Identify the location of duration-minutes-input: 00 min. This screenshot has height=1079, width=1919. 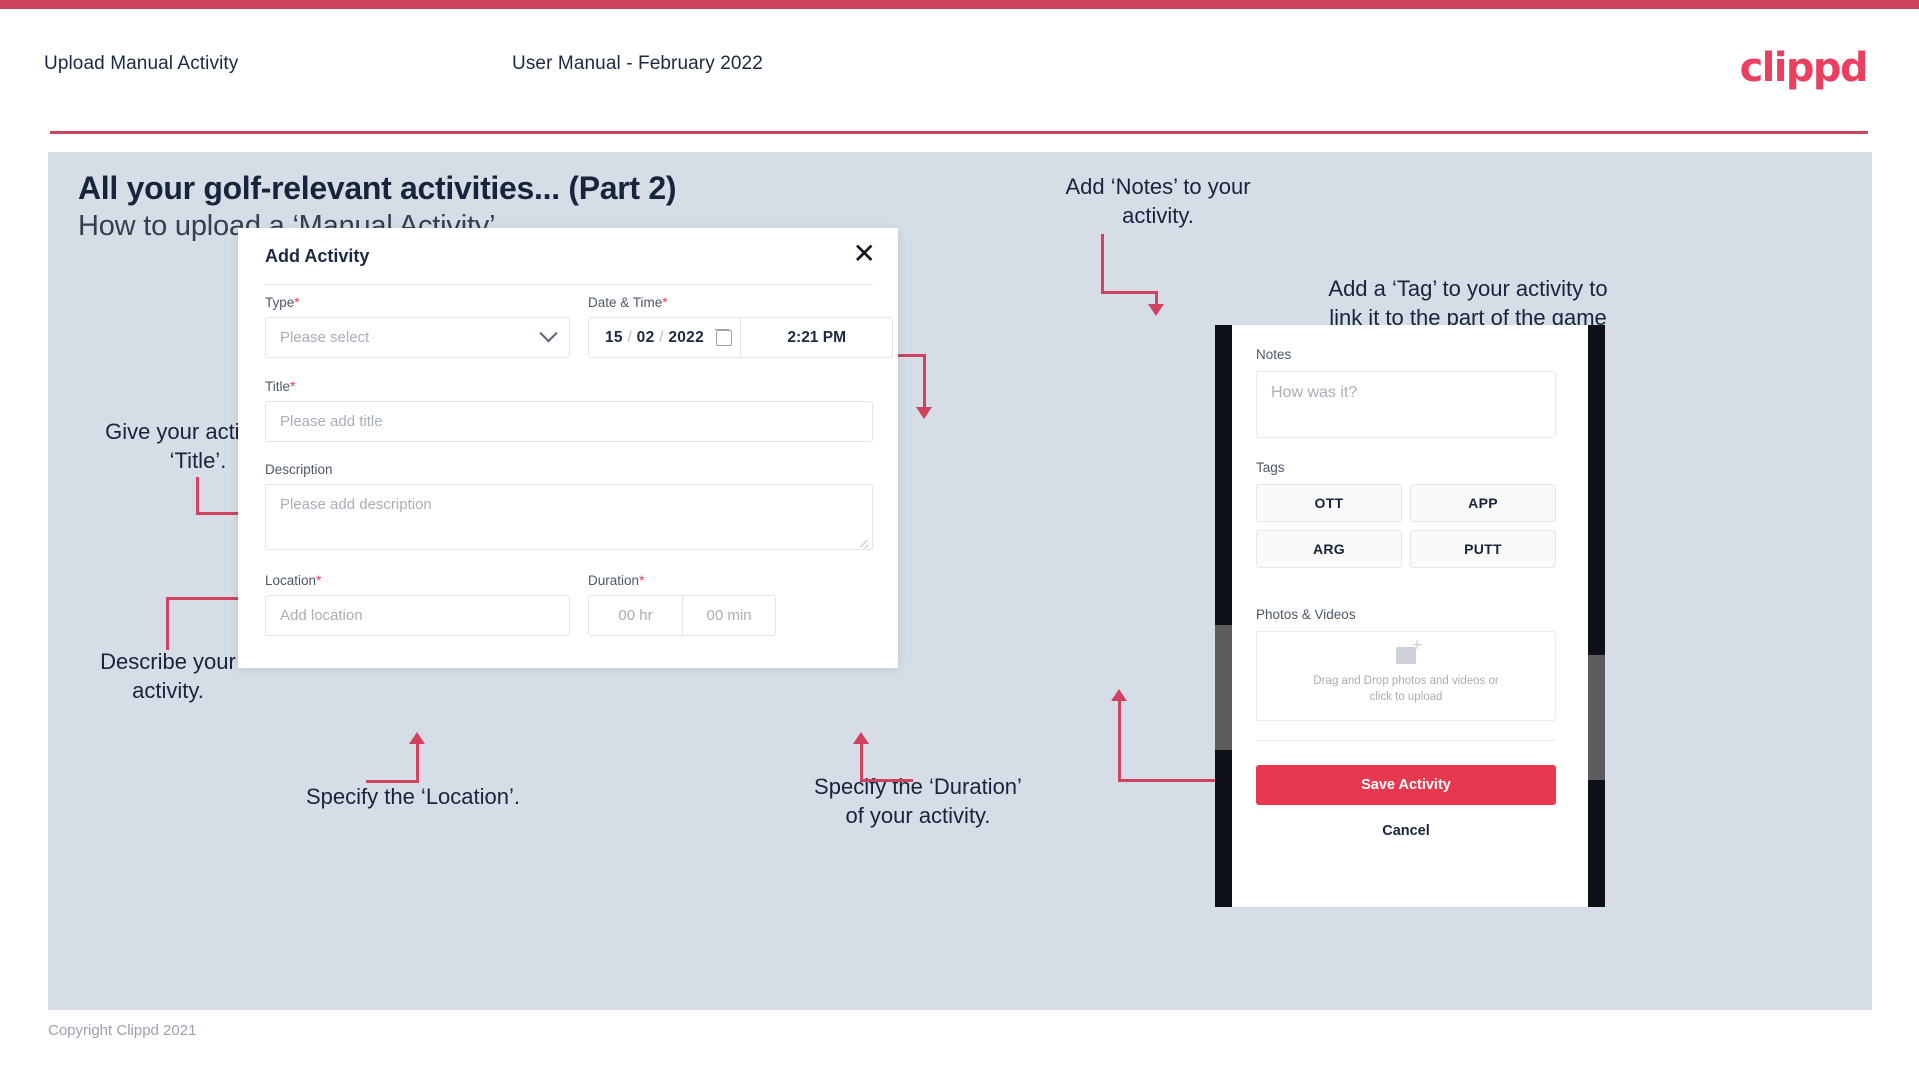
(729, 615).